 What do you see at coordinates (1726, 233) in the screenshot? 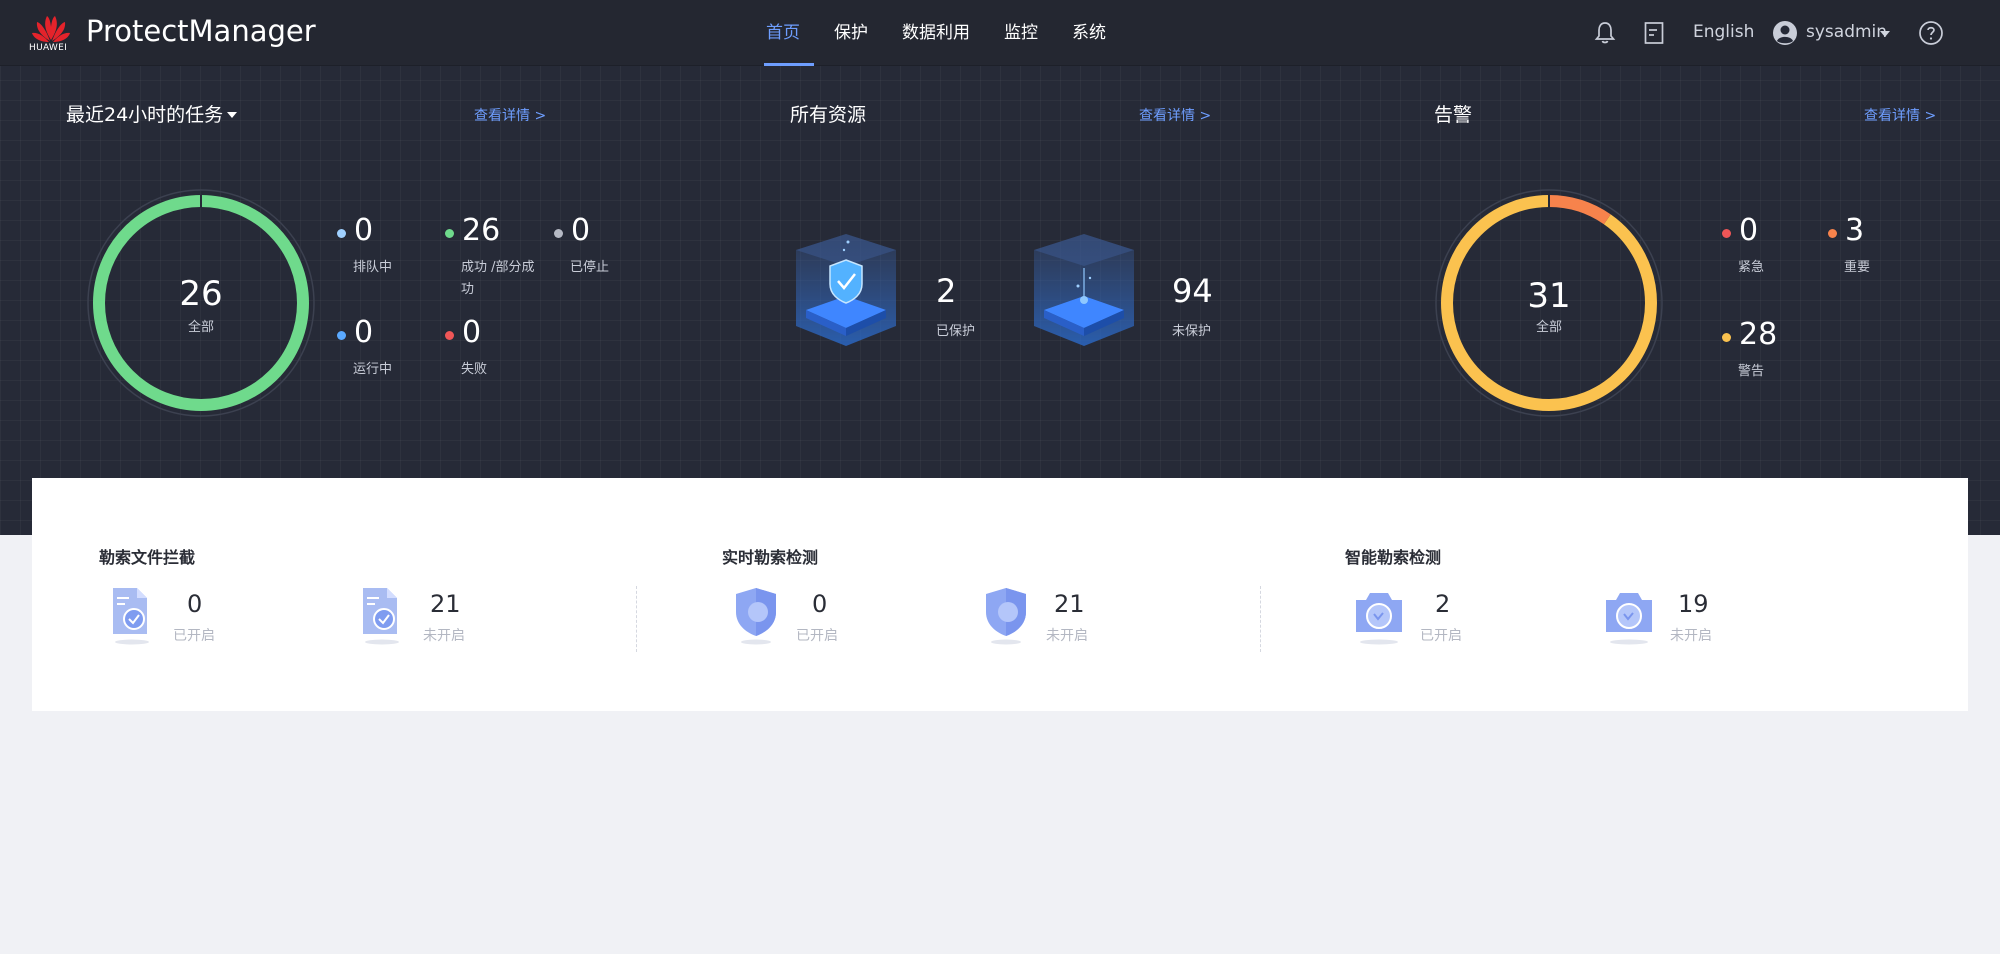
I see `critical-dot-icon` at bounding box center [1726, 233].